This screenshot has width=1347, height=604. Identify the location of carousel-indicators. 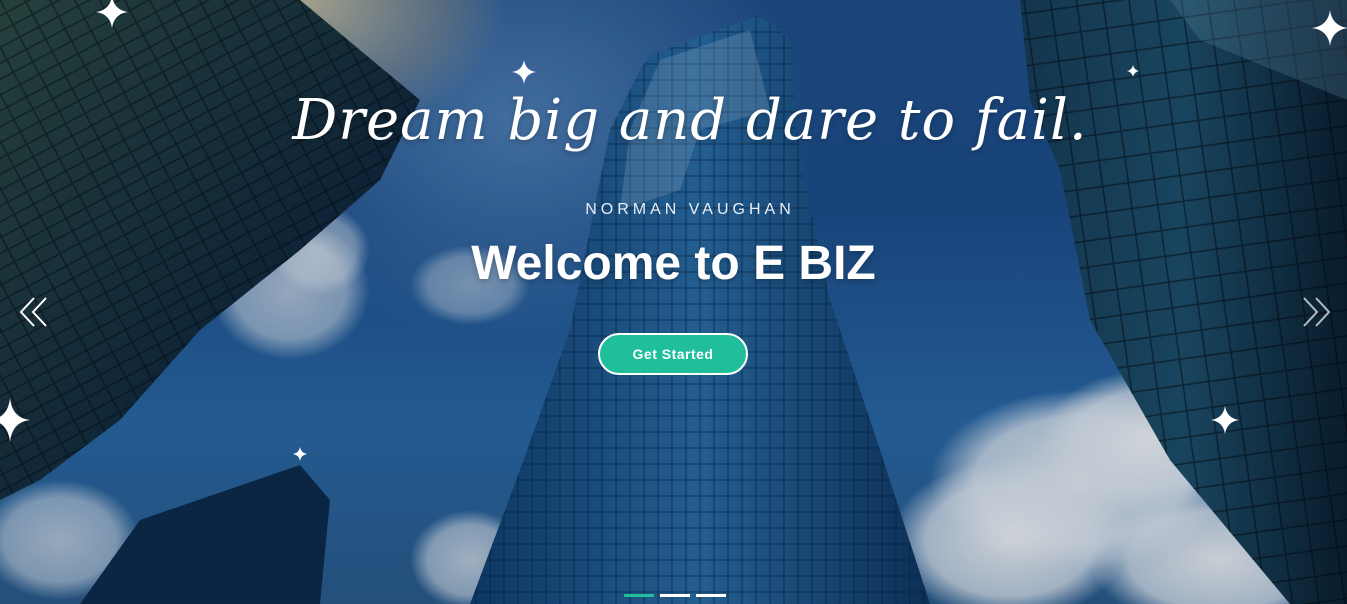
(675, 595).